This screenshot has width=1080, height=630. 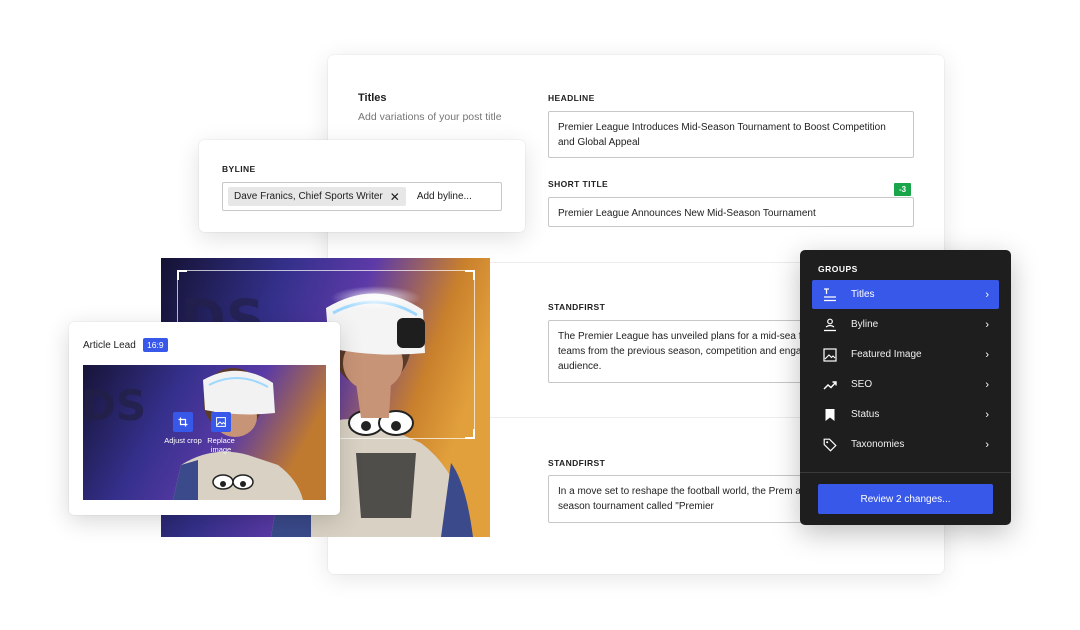 What do you see at coordinates (155, 345) in the screenshot?
I see `aspect-ratio-badge: 16:9` at bounding box center [155, 345].